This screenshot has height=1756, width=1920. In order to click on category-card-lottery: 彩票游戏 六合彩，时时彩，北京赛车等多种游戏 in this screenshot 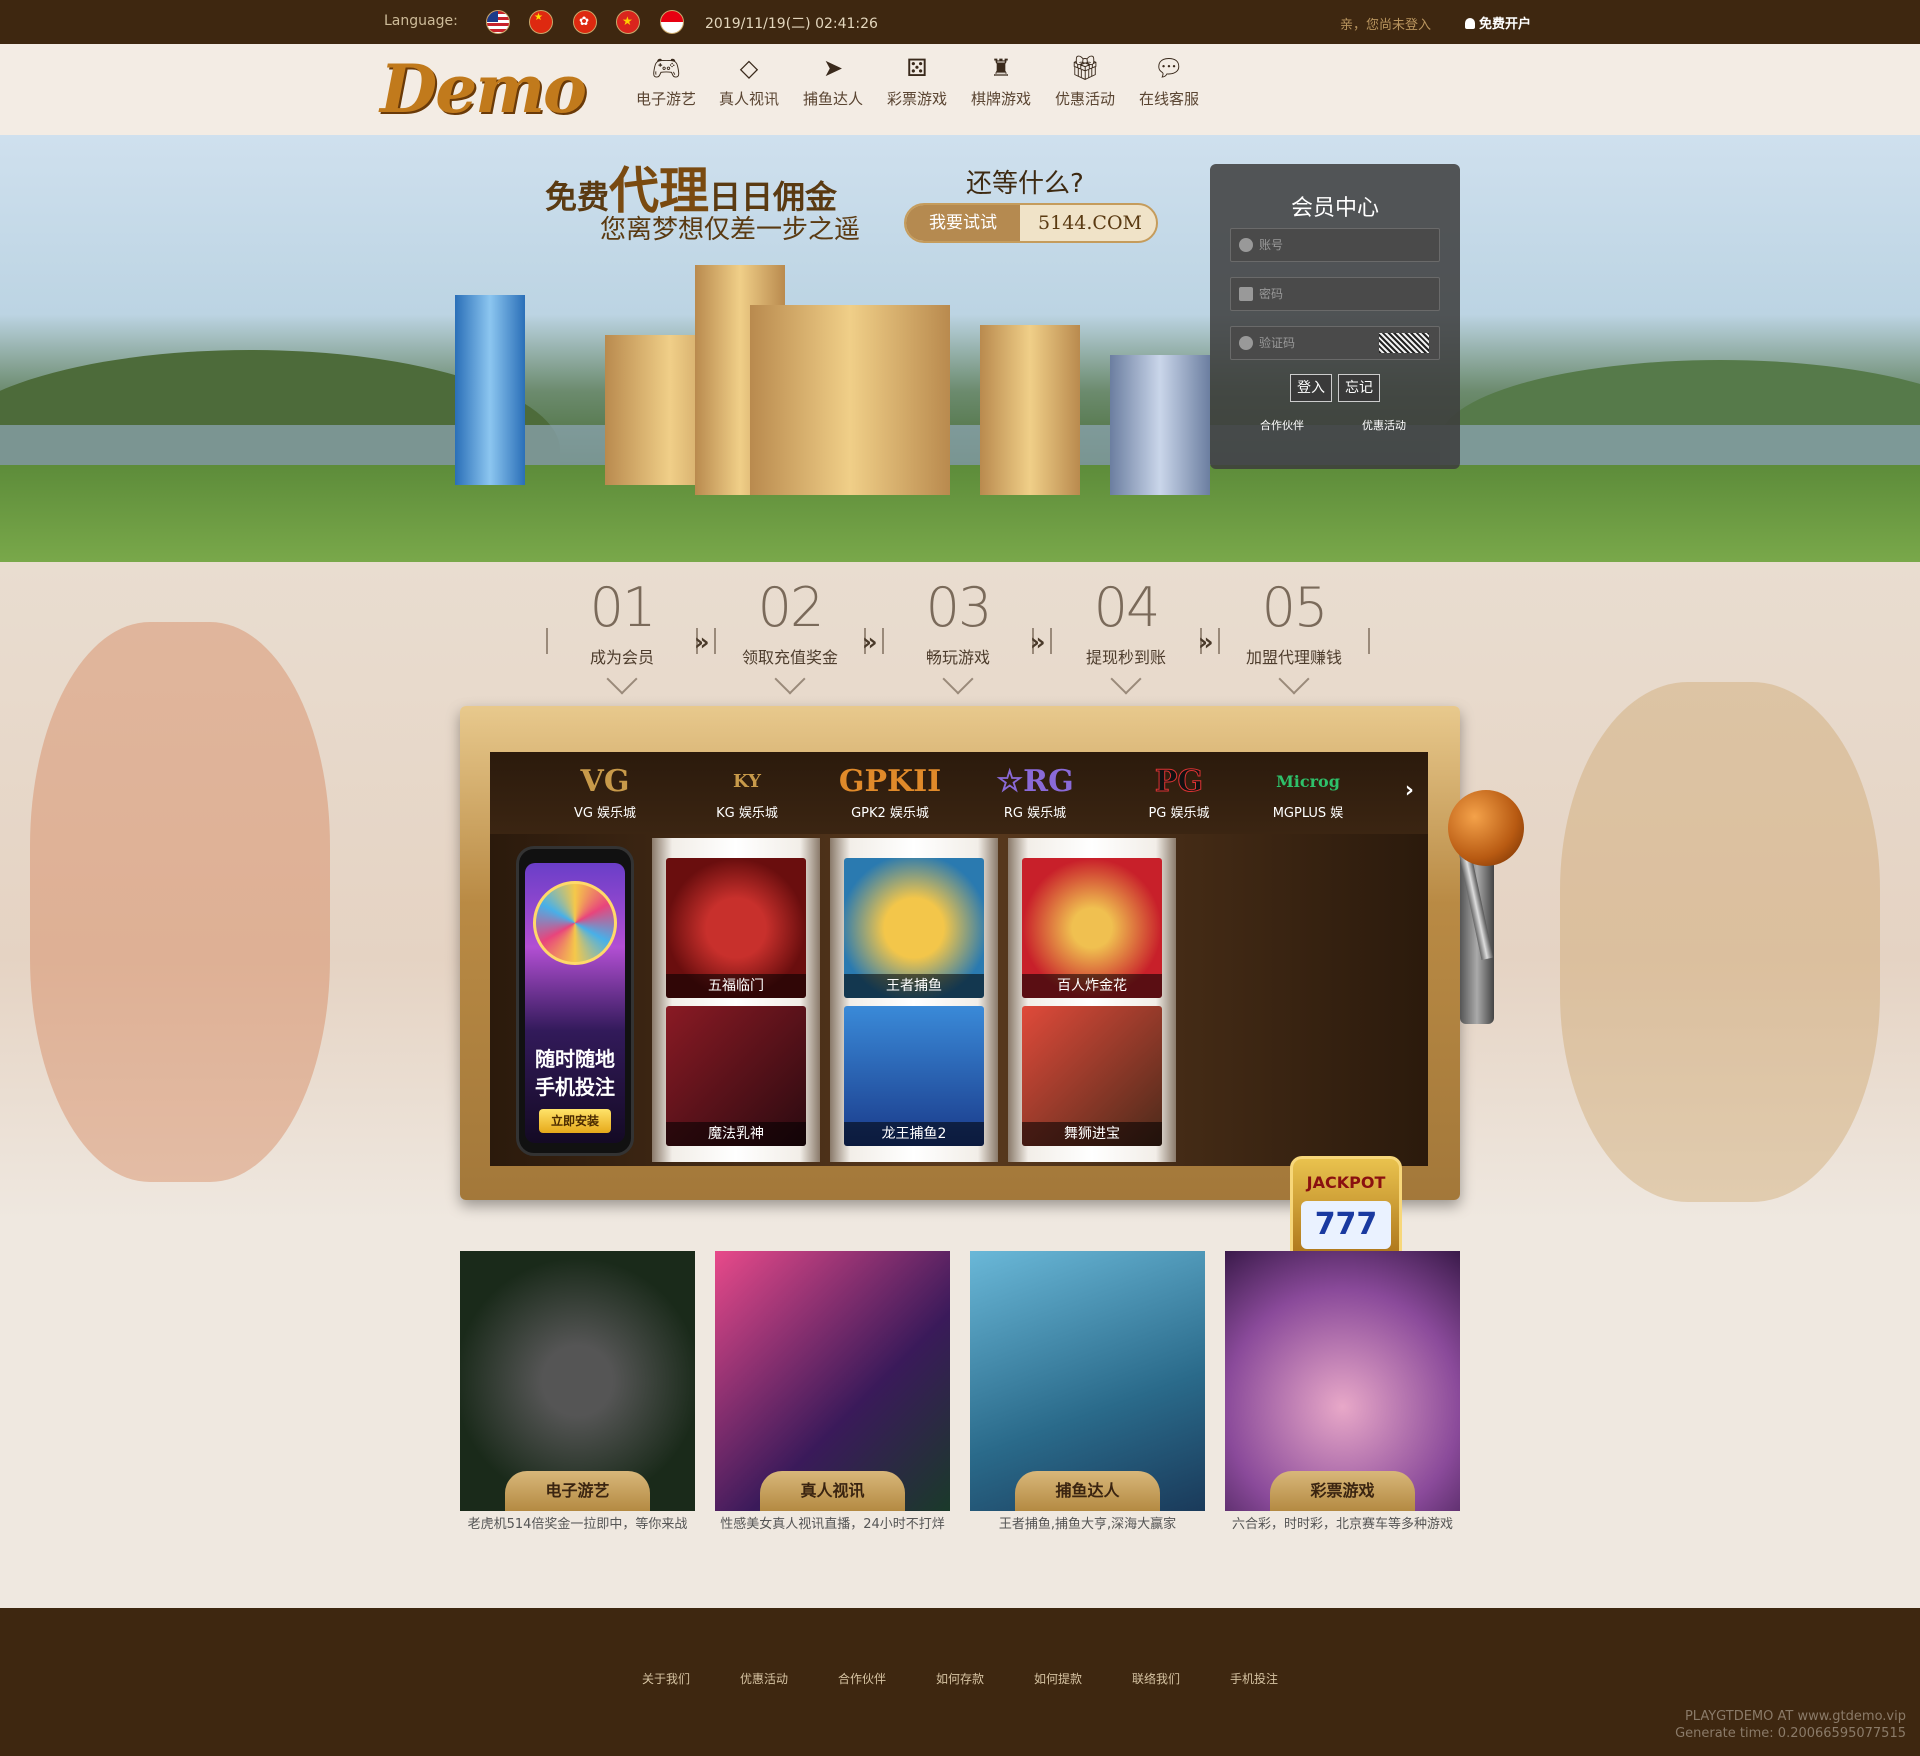, I will do `click(1342, 1393)`.